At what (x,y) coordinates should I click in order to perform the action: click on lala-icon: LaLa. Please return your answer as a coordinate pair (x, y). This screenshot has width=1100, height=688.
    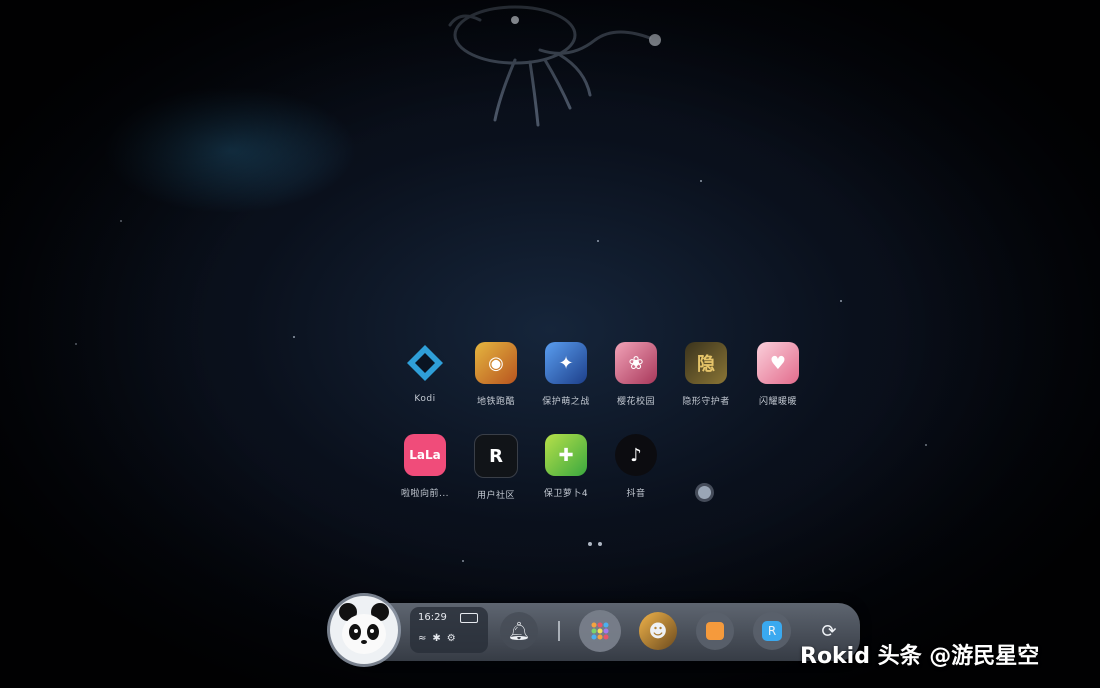
    Looking at the image, I should click on (425, 455).